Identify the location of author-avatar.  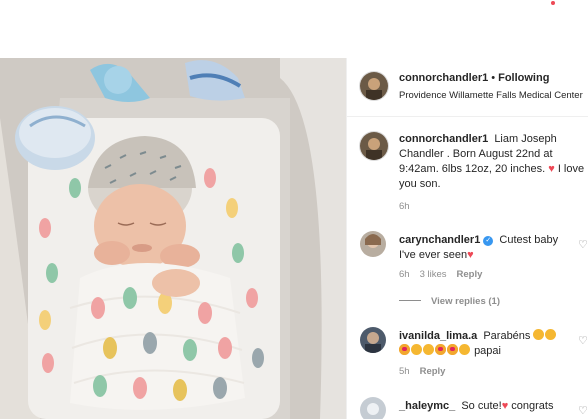
(374, 86).